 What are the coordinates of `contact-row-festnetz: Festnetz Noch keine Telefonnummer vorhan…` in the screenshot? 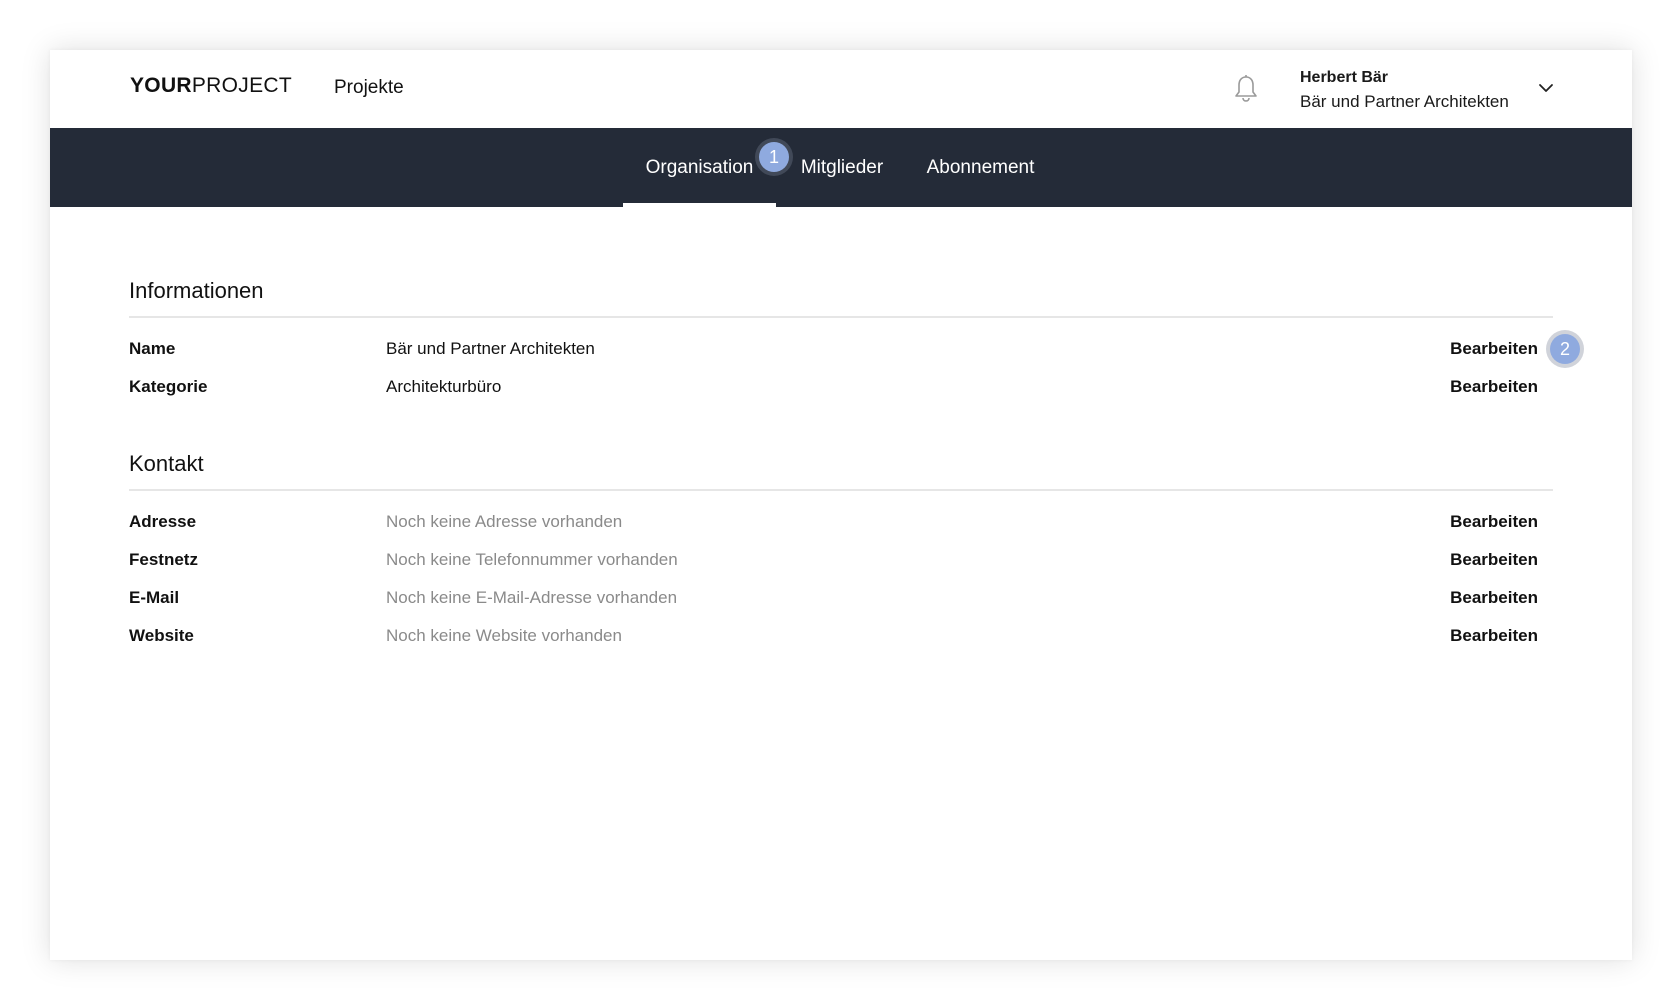 It's located at (841, 561).